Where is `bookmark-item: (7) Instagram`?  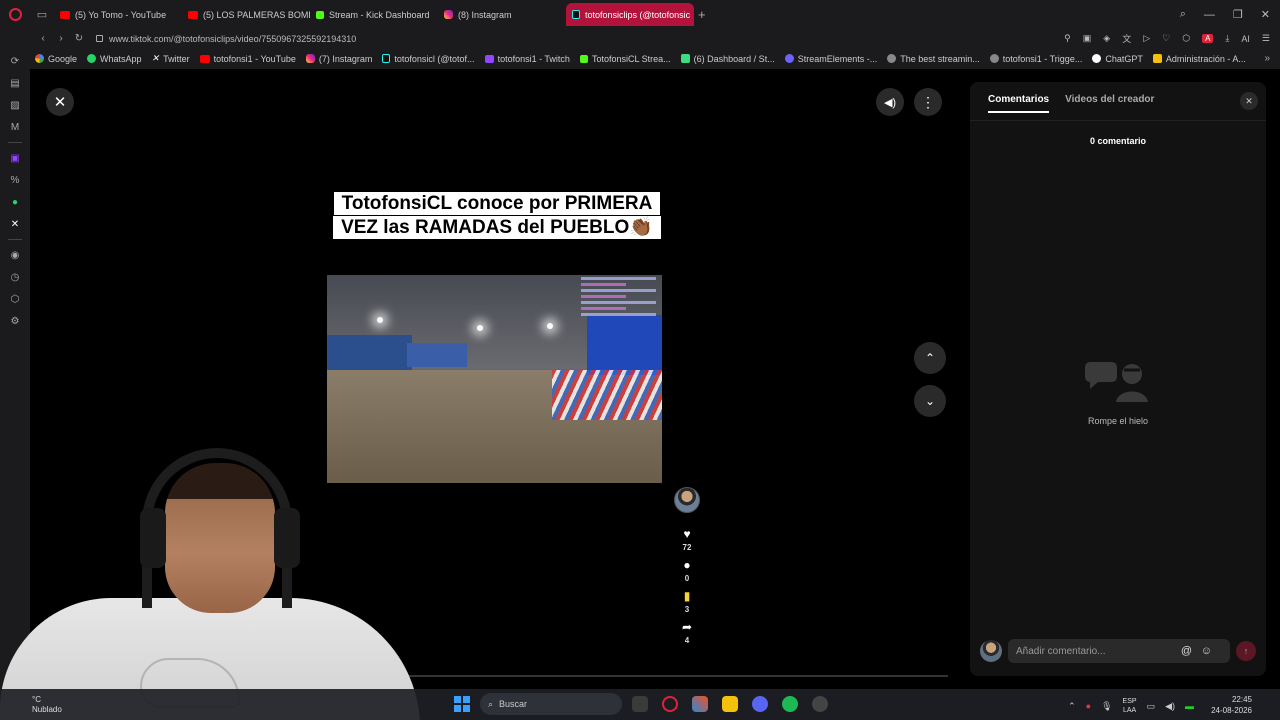
bookmark-item: (7) Instagram is located at coordinates (339, 59).